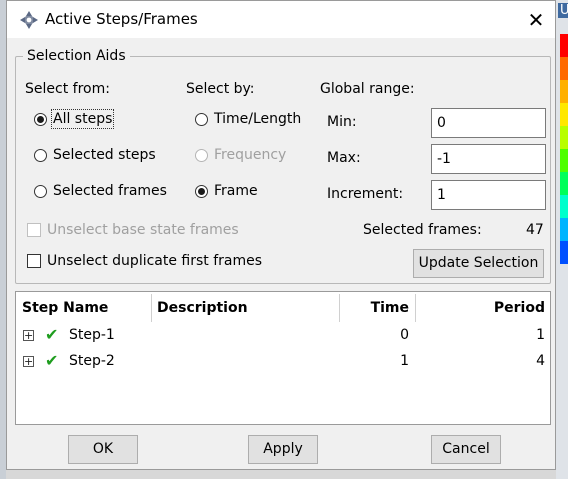  I want to click on radio-label: Frequency, so click(250, 155).